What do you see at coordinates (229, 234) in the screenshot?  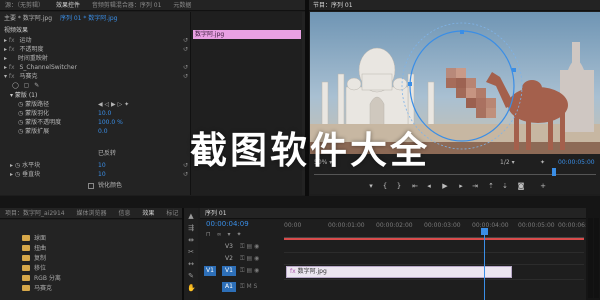 I see `add-marker-icon: ▾` at bounding box center [229, 234].